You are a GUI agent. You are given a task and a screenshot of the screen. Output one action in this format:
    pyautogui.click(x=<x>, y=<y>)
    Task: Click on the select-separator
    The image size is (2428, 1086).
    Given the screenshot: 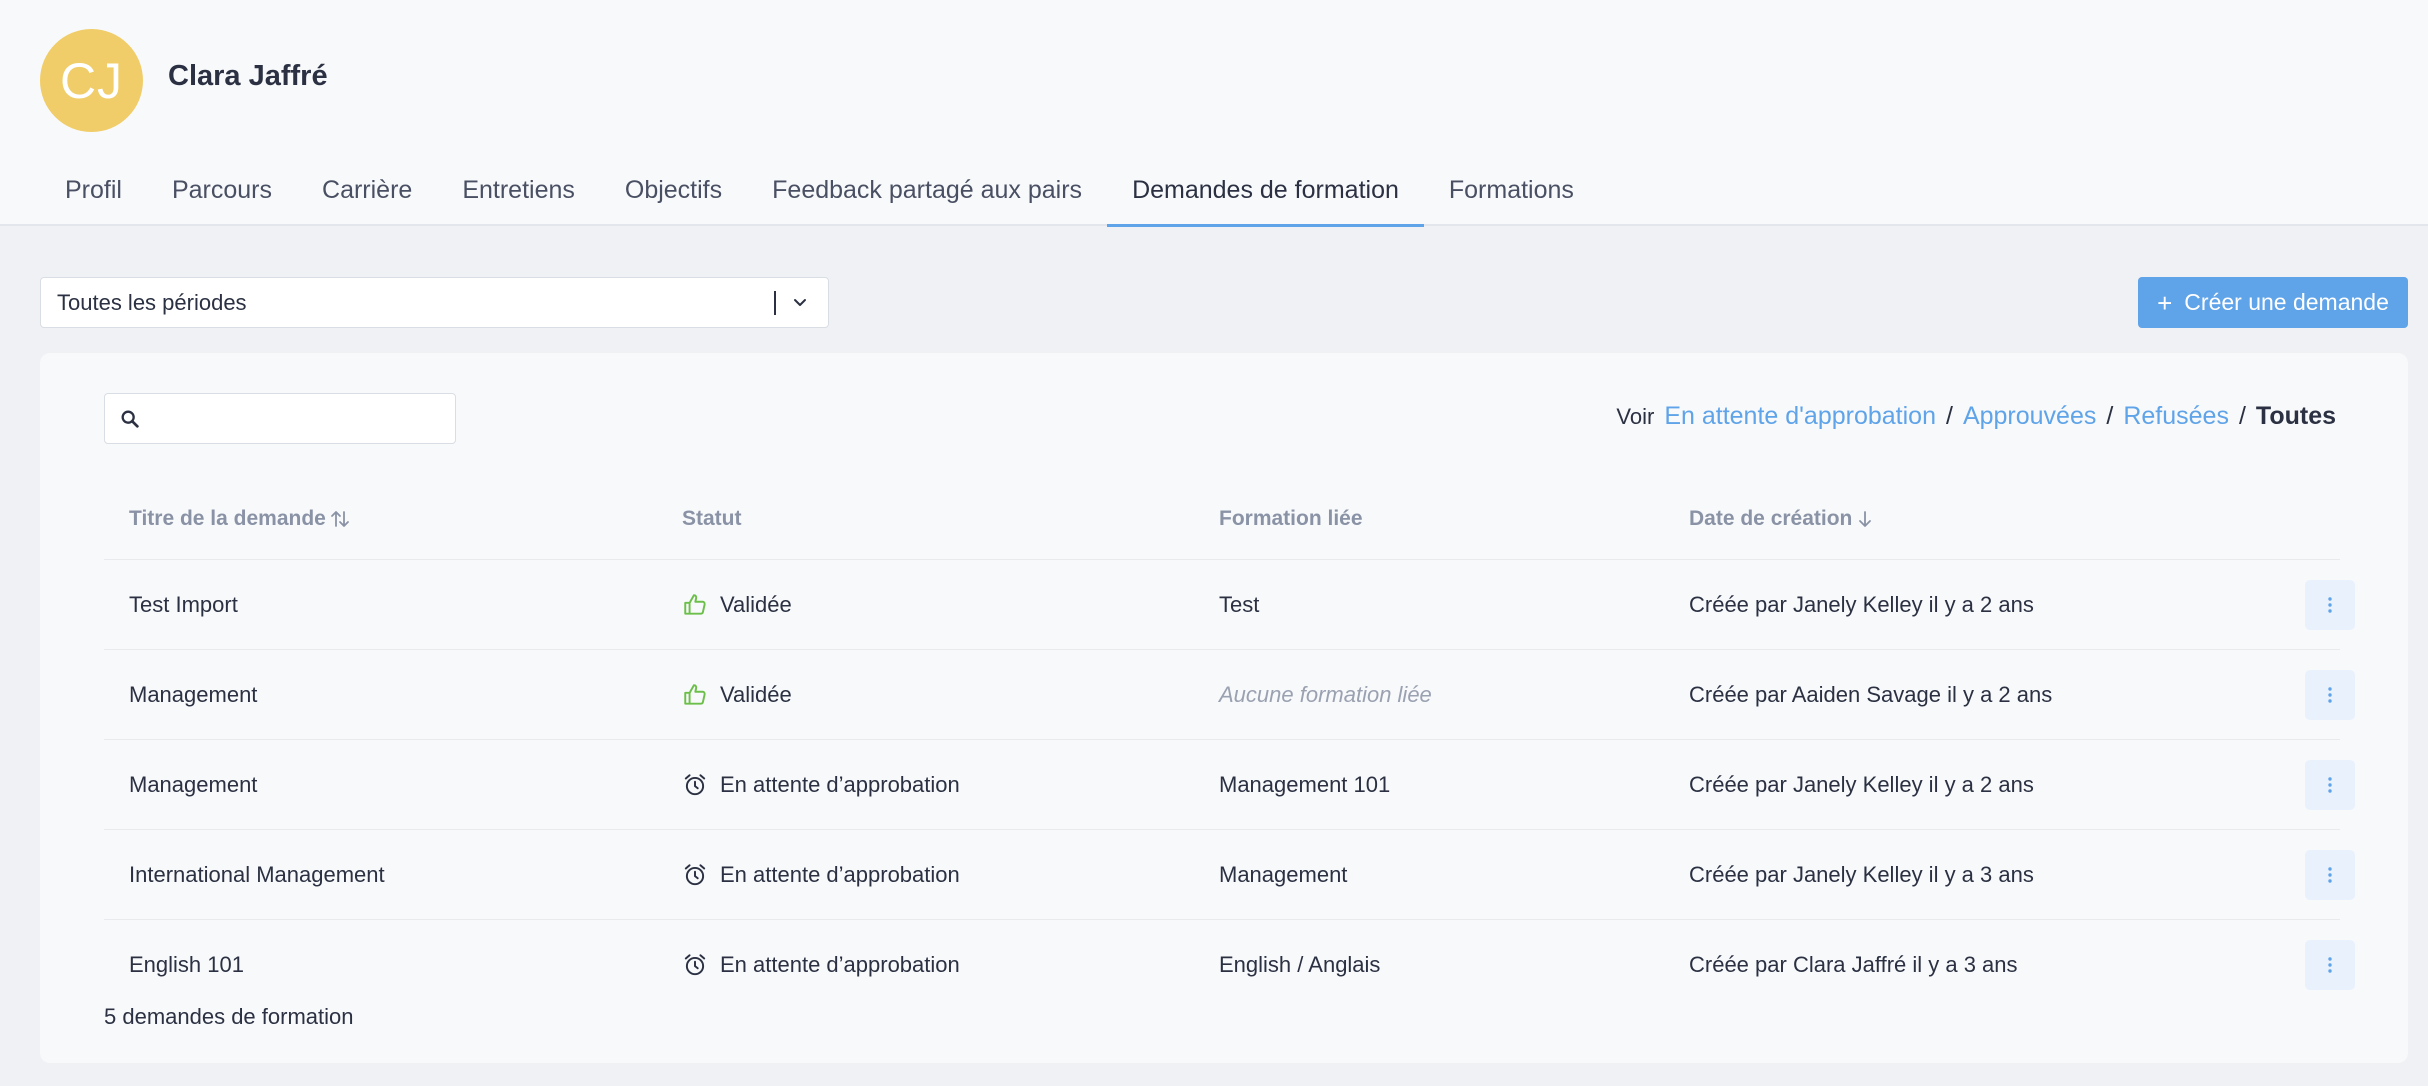 What is the action you would take?
    pyautogui.click(x=775, y=303)
    